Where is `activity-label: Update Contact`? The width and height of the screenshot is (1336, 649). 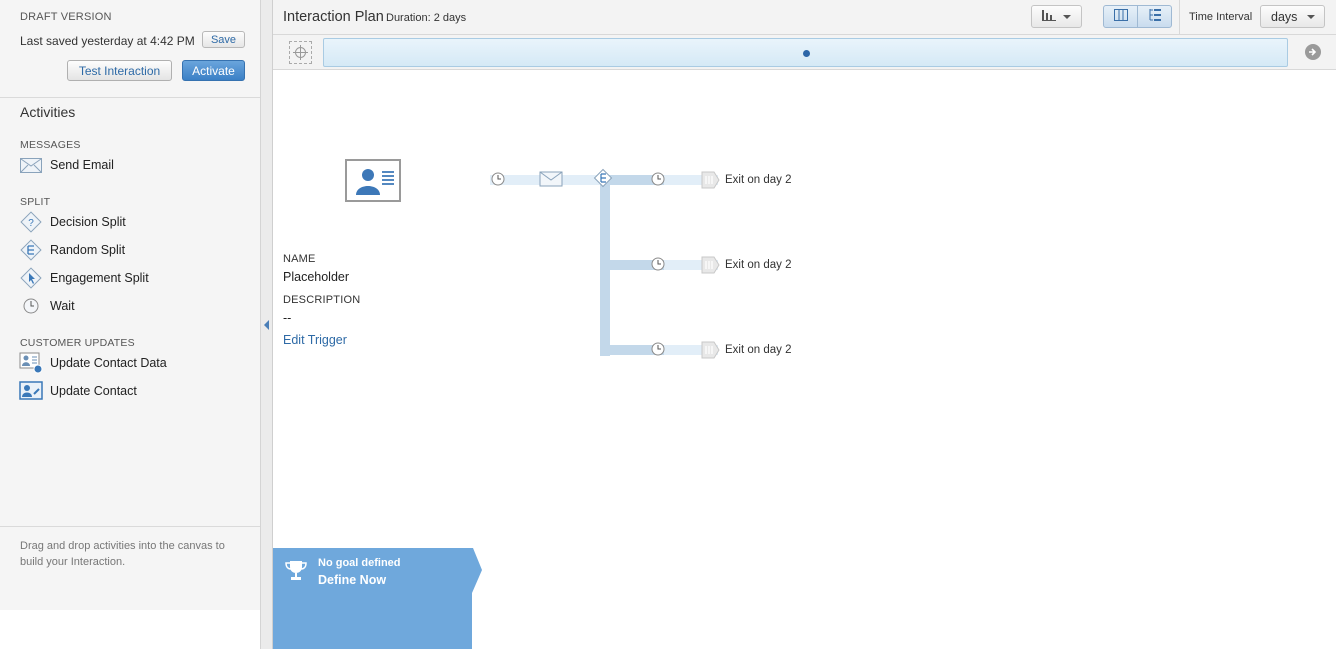
activity-label: Update Contact is located at coordinates (93, 391).